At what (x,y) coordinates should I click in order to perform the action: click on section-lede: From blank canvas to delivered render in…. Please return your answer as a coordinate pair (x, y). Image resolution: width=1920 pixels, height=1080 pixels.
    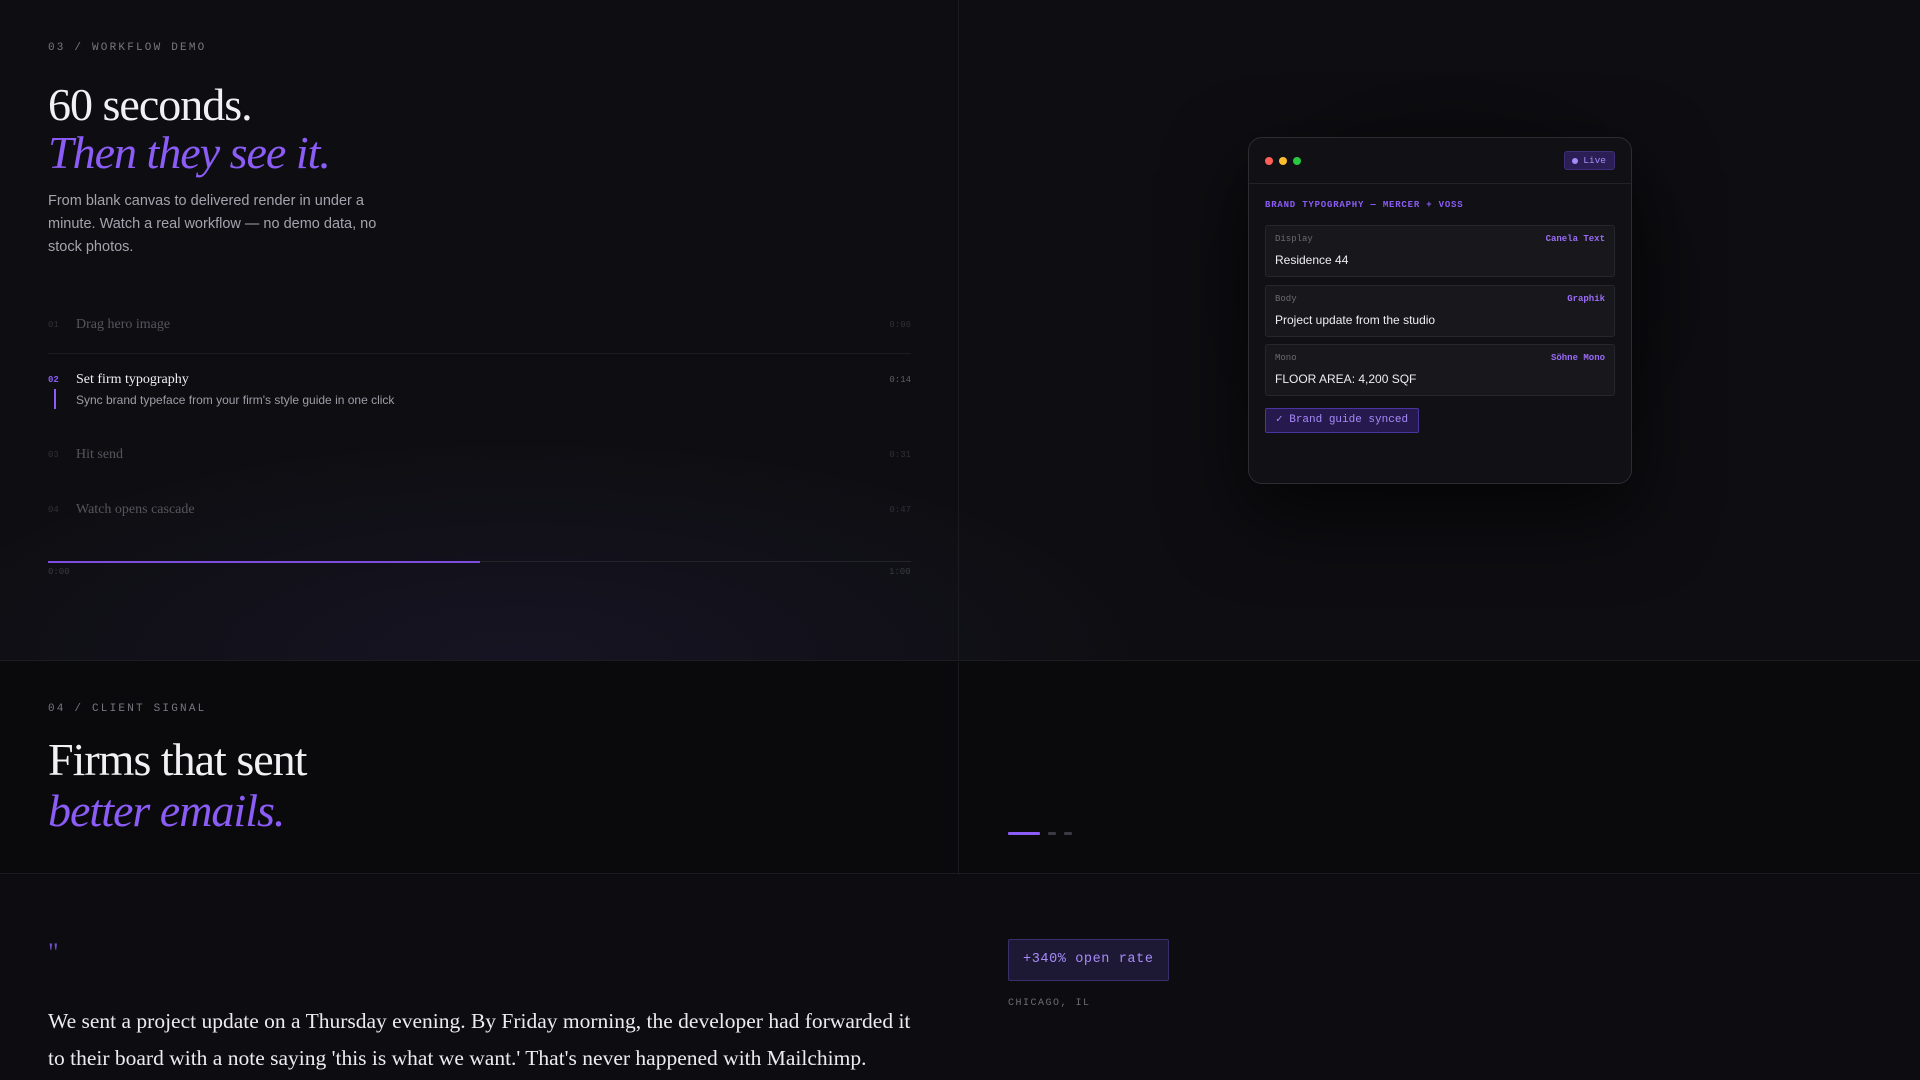
    Looking at the image, I should click on (212, 224).